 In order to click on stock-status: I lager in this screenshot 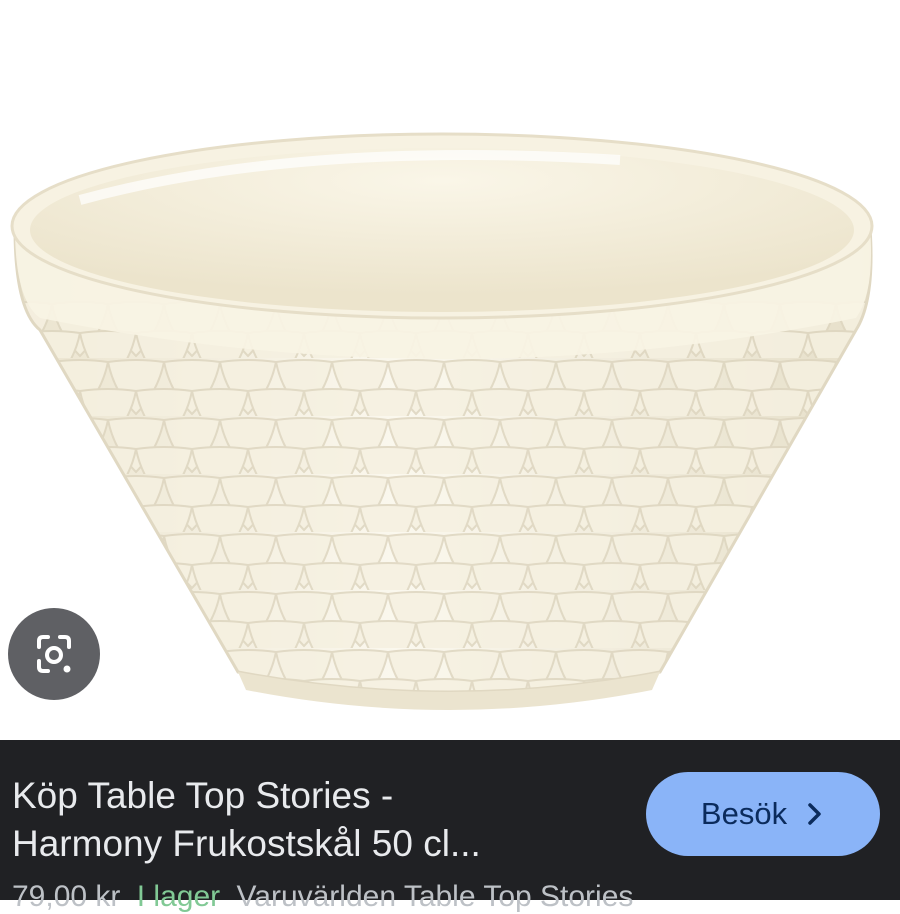, I will do `click(178, 896)`.